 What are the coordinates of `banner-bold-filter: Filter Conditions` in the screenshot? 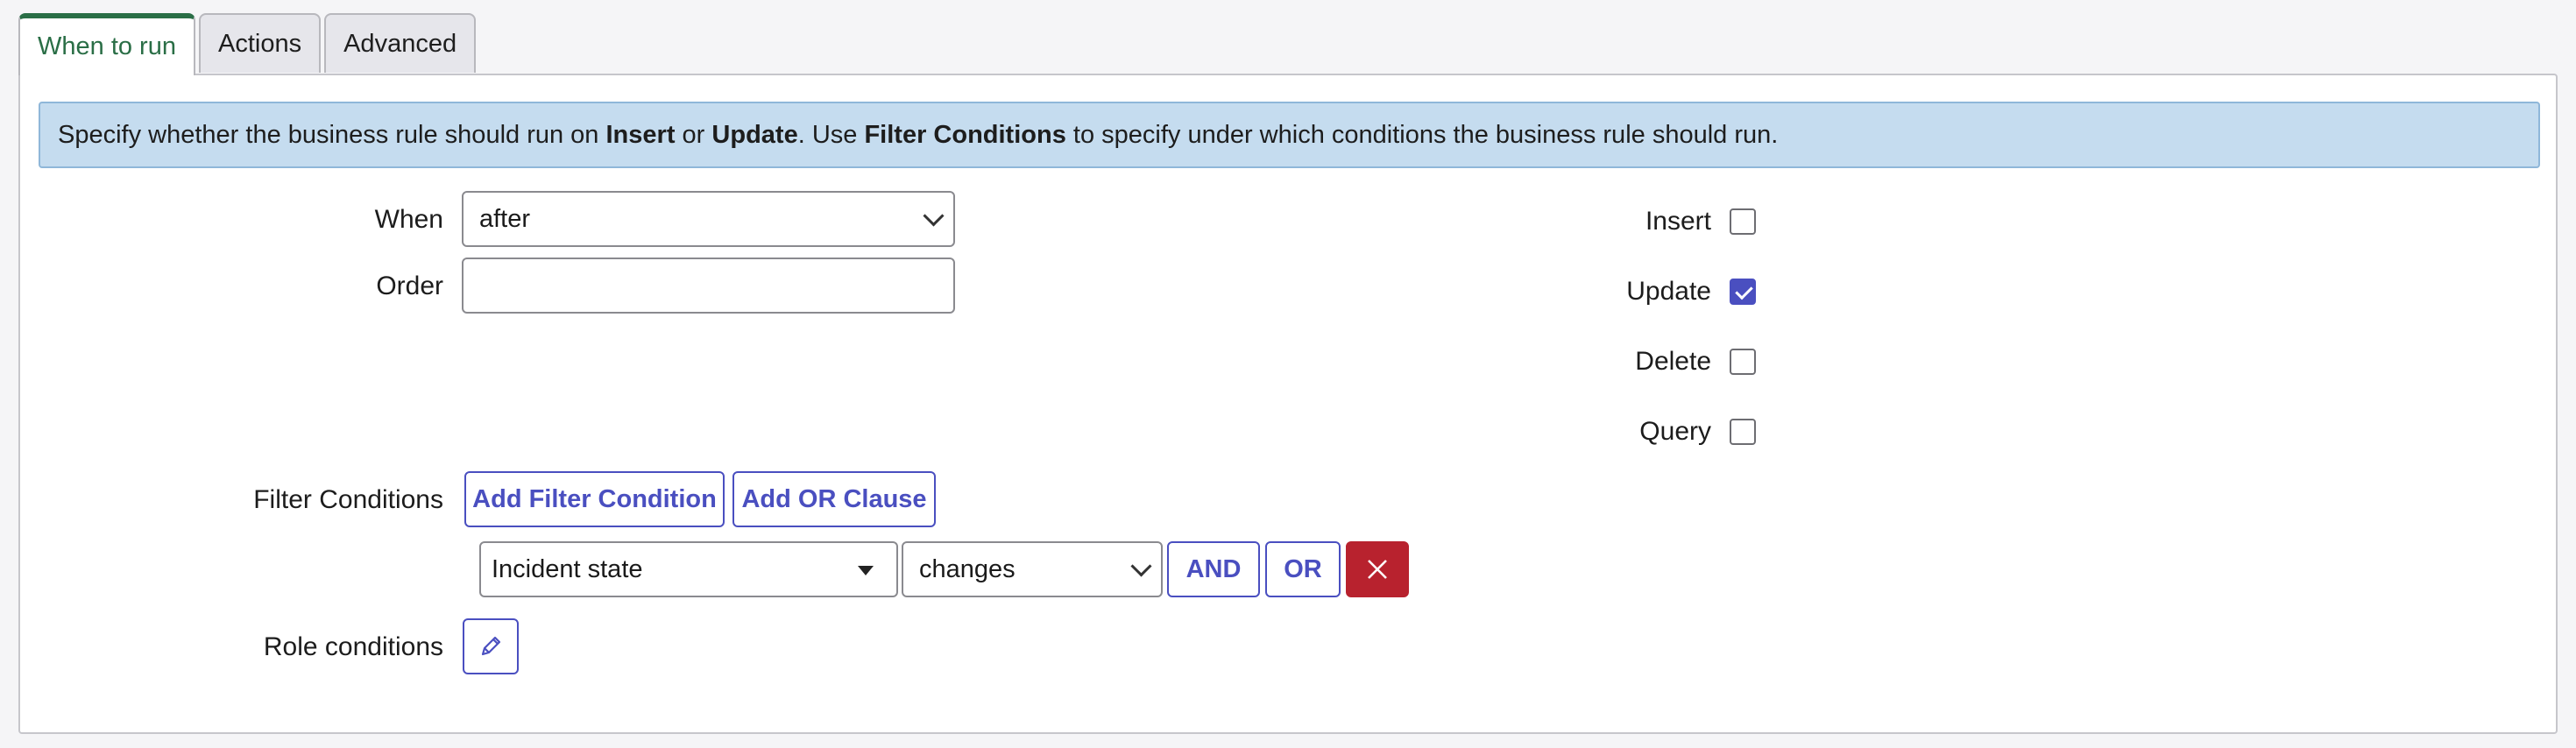 It's located at (965, 134).